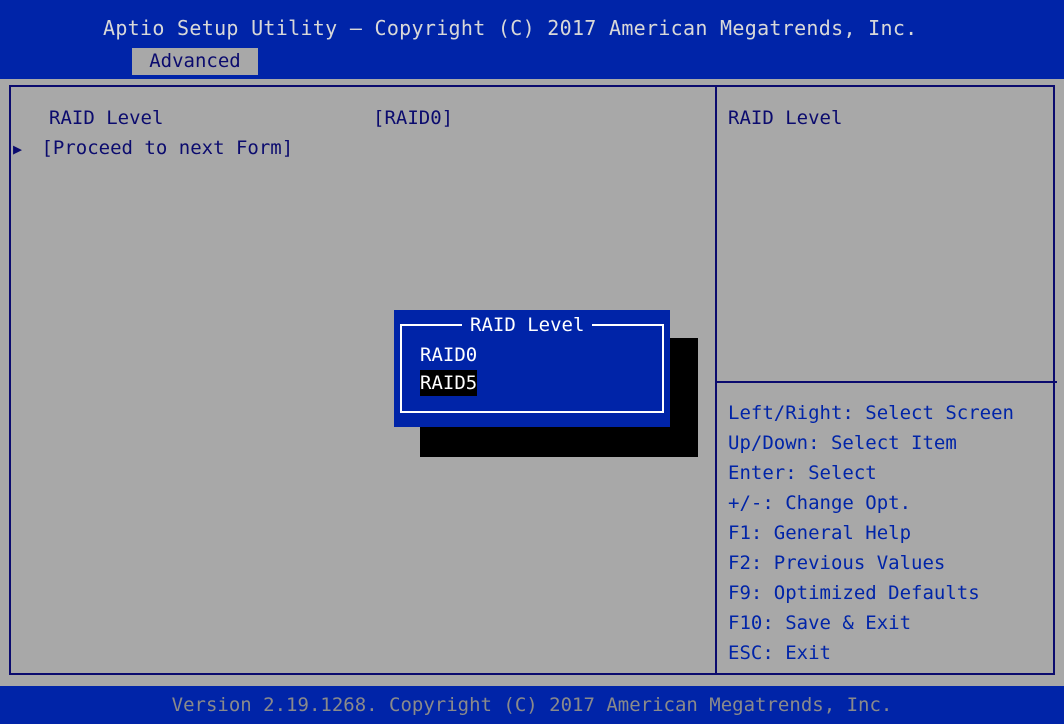 The height and width of the screenshot is (724, 1064). Describe the element at coordinates (449, 383) in the screenshot. I see `option-raid5: RAID5` at that location.